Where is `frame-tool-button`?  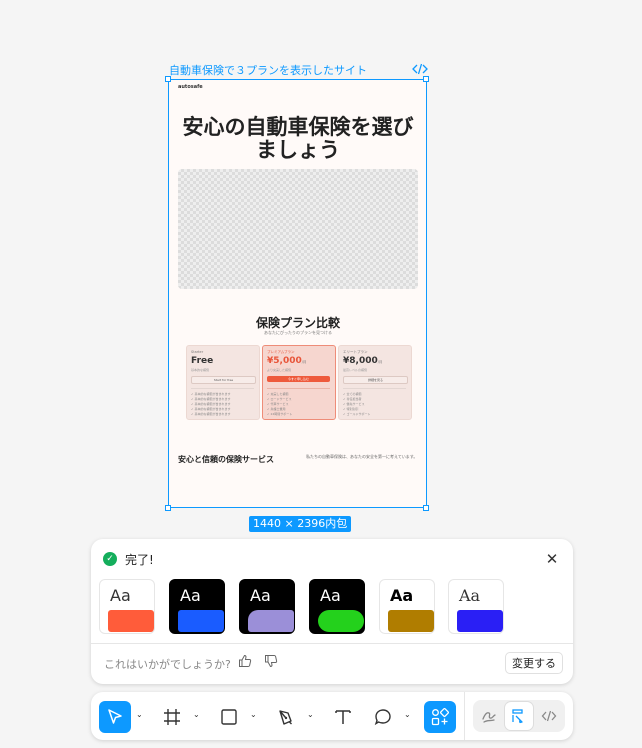 frame-tool-button is located at coordinates (172, 717).